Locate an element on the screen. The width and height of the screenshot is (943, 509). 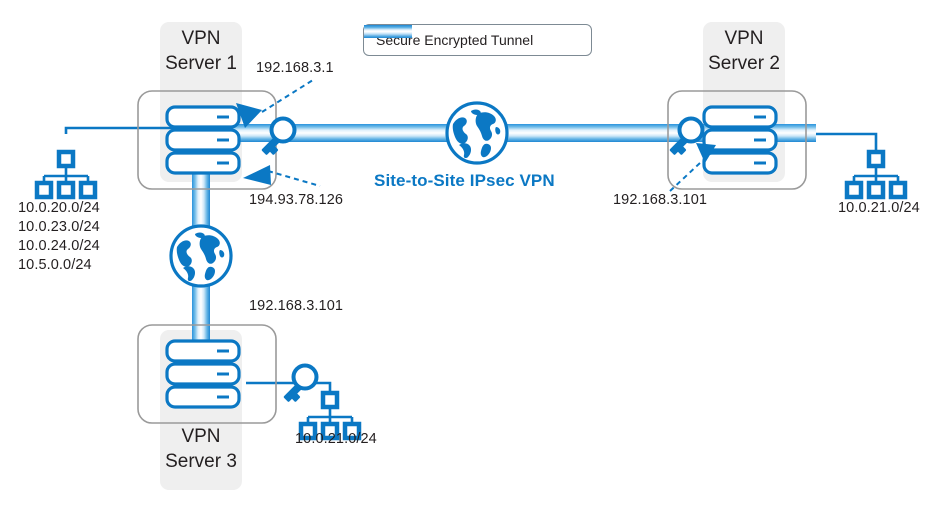
server3-name-label: VPN Server 3 is located at coordinates (201, 449).